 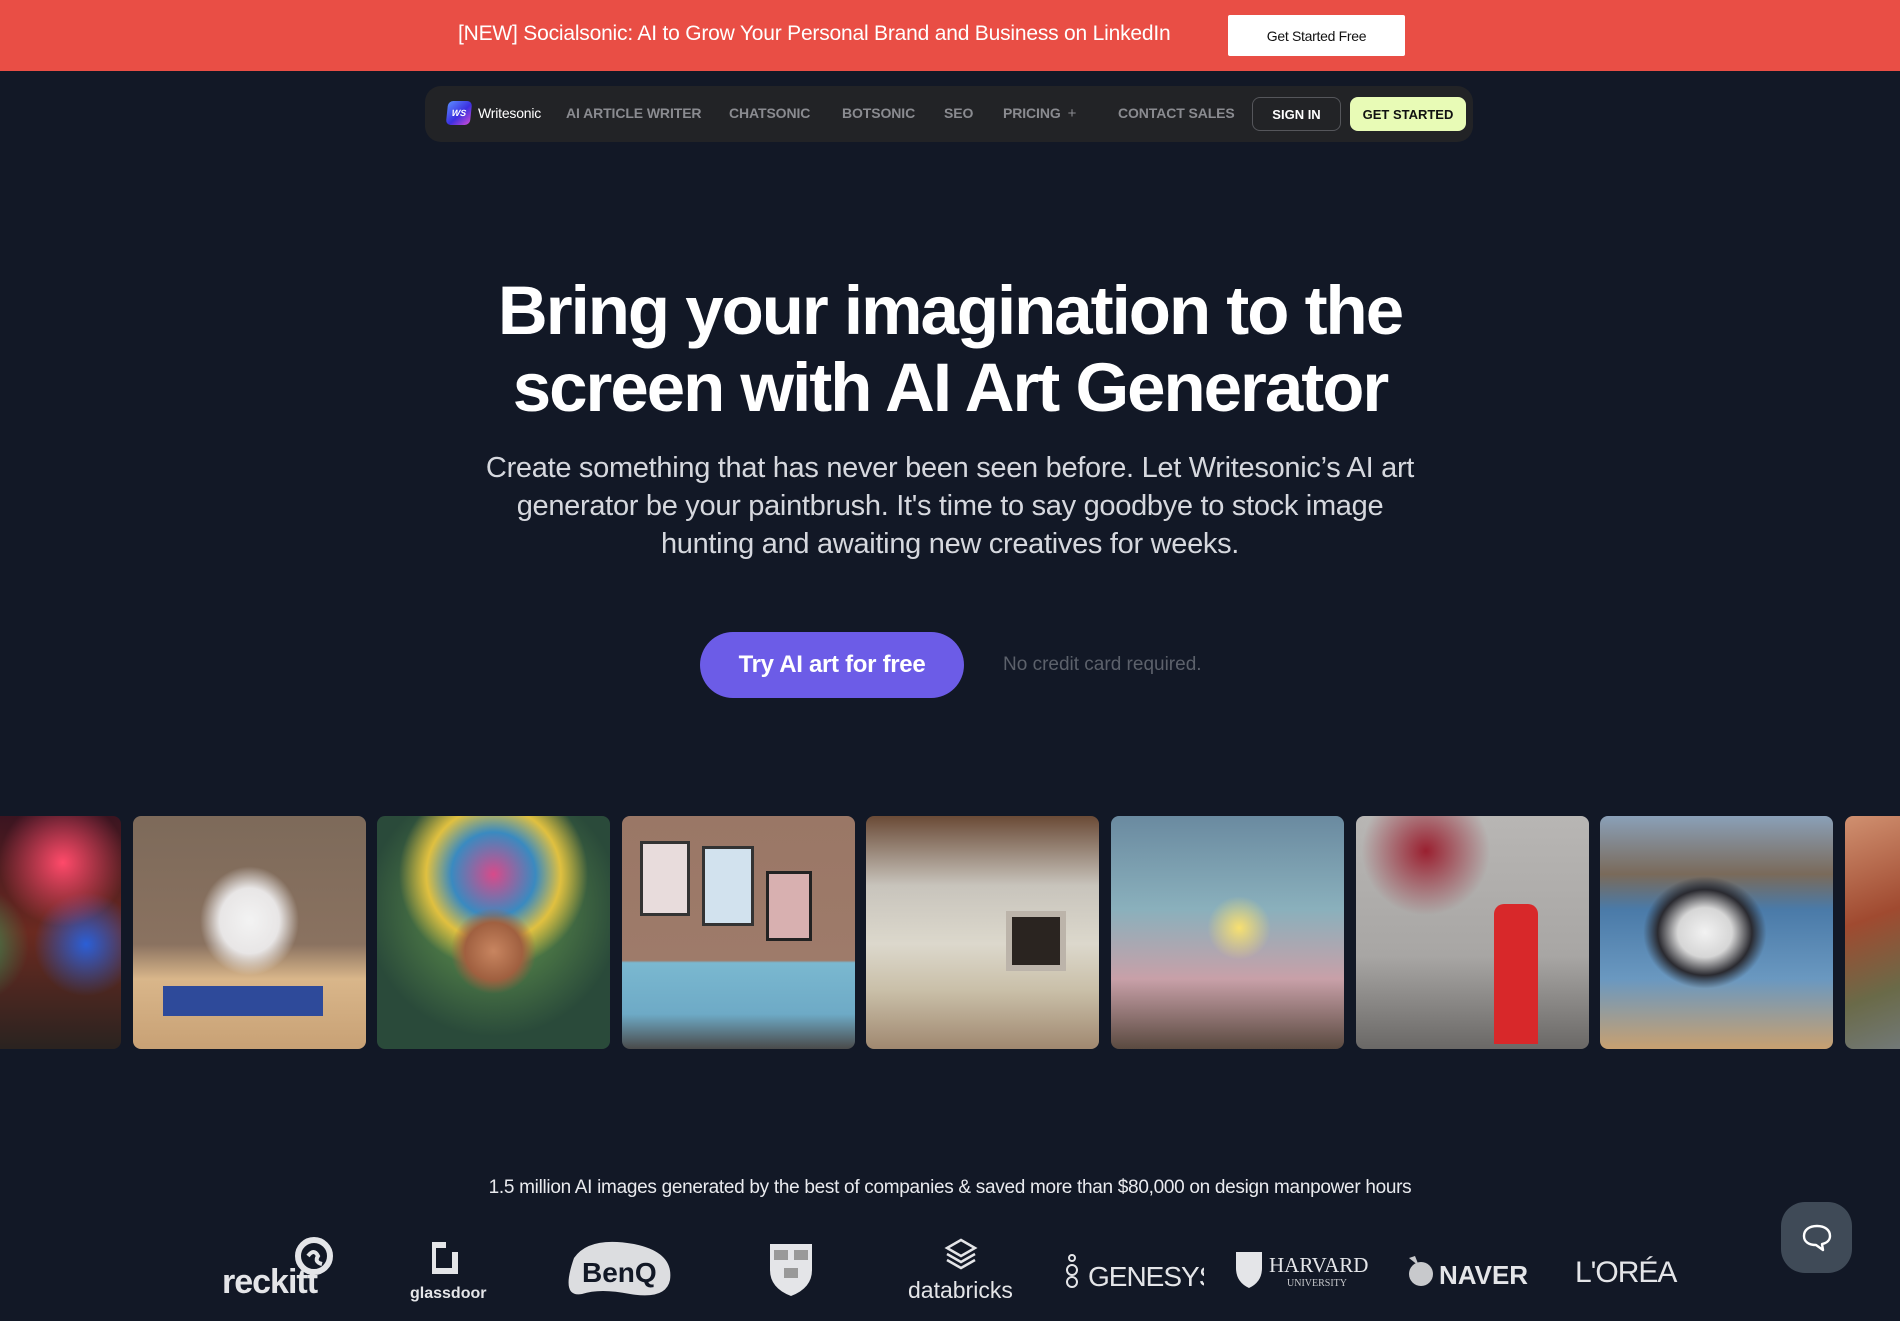 I want to click on get-started-button: GET STARTED, so click(x=1408, y=114).